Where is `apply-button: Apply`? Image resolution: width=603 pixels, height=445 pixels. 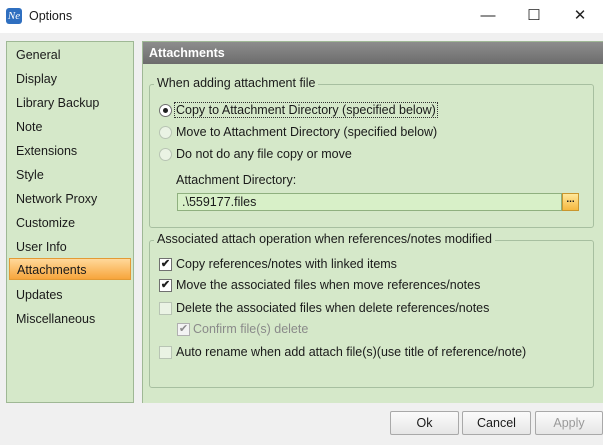 apply-button: Apply is located at coordinates (569, 423).